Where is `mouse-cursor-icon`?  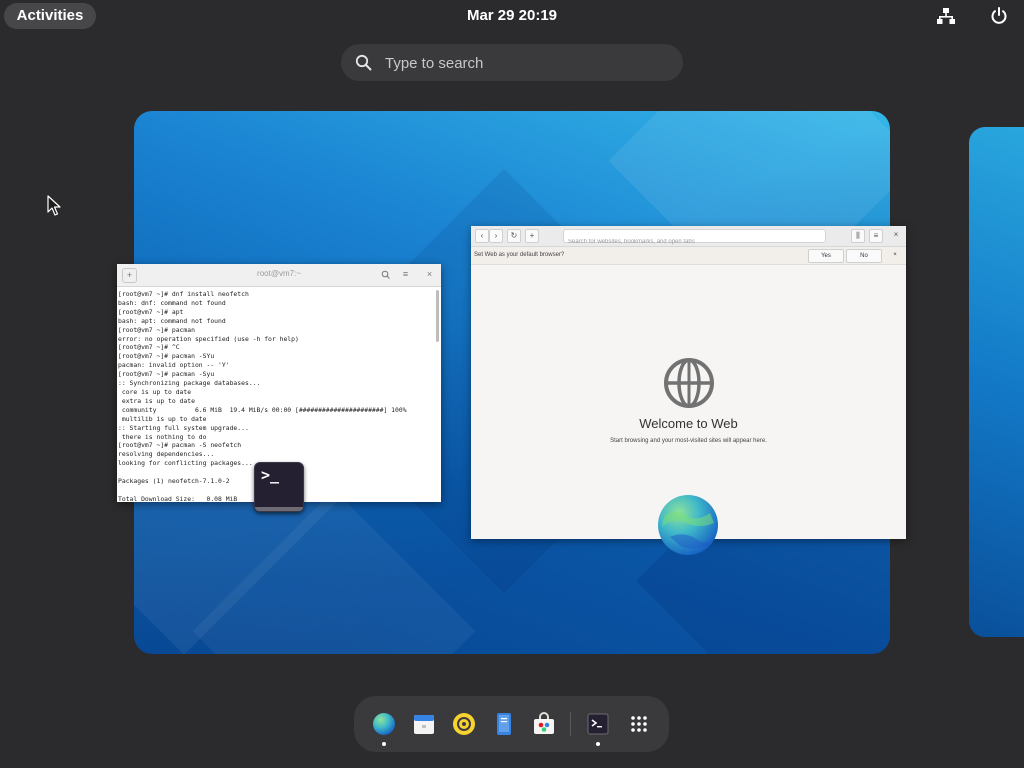 mouse-cursor-icon is located at coordinates (54, 205).